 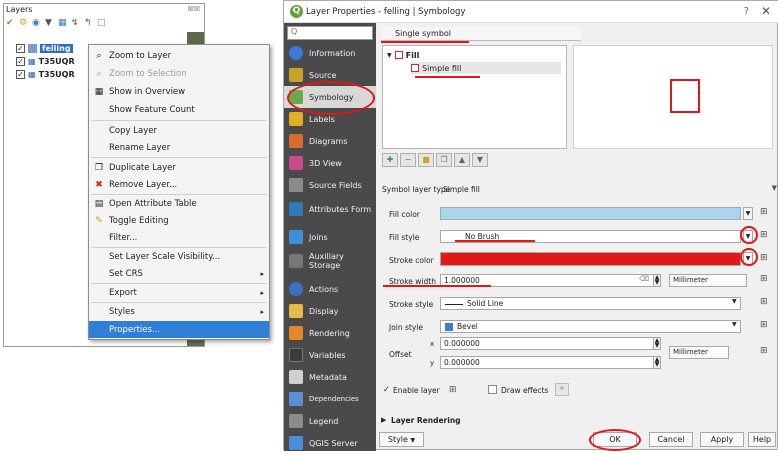 I want to click on close-icon: ✕, so click(x=766, y=11).